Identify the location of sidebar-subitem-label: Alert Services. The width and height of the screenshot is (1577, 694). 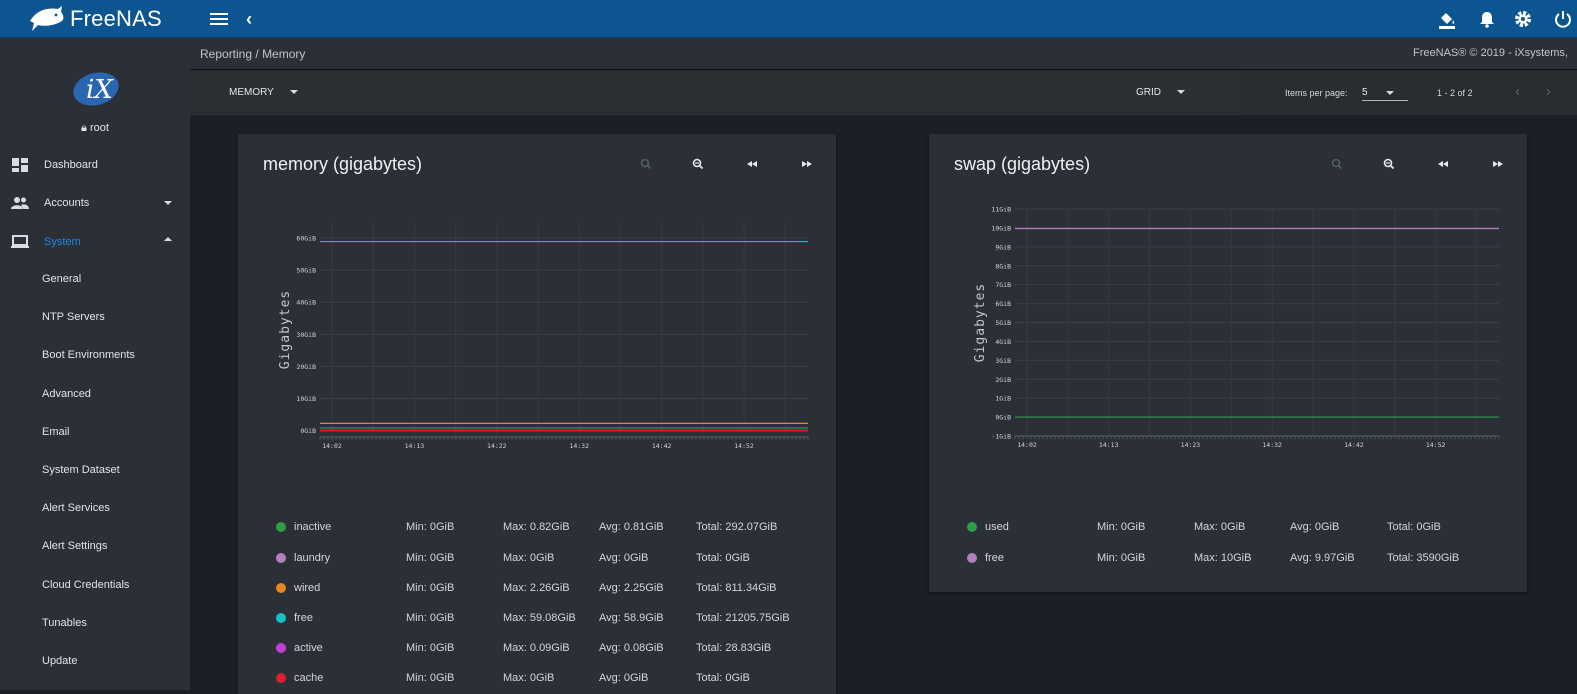
(76, 508).